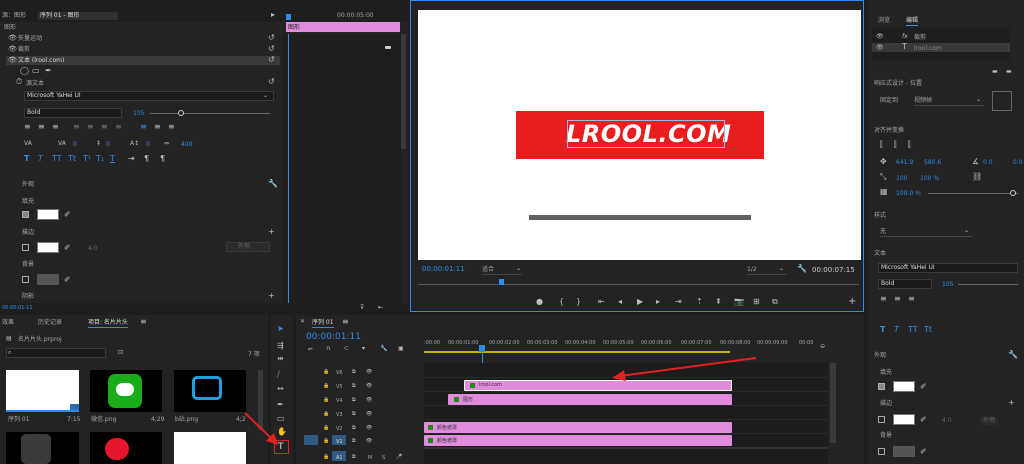 The width and height of the screenshot is (1024, 464). I want to click on track-label-v3: V3, so click(339, 415).